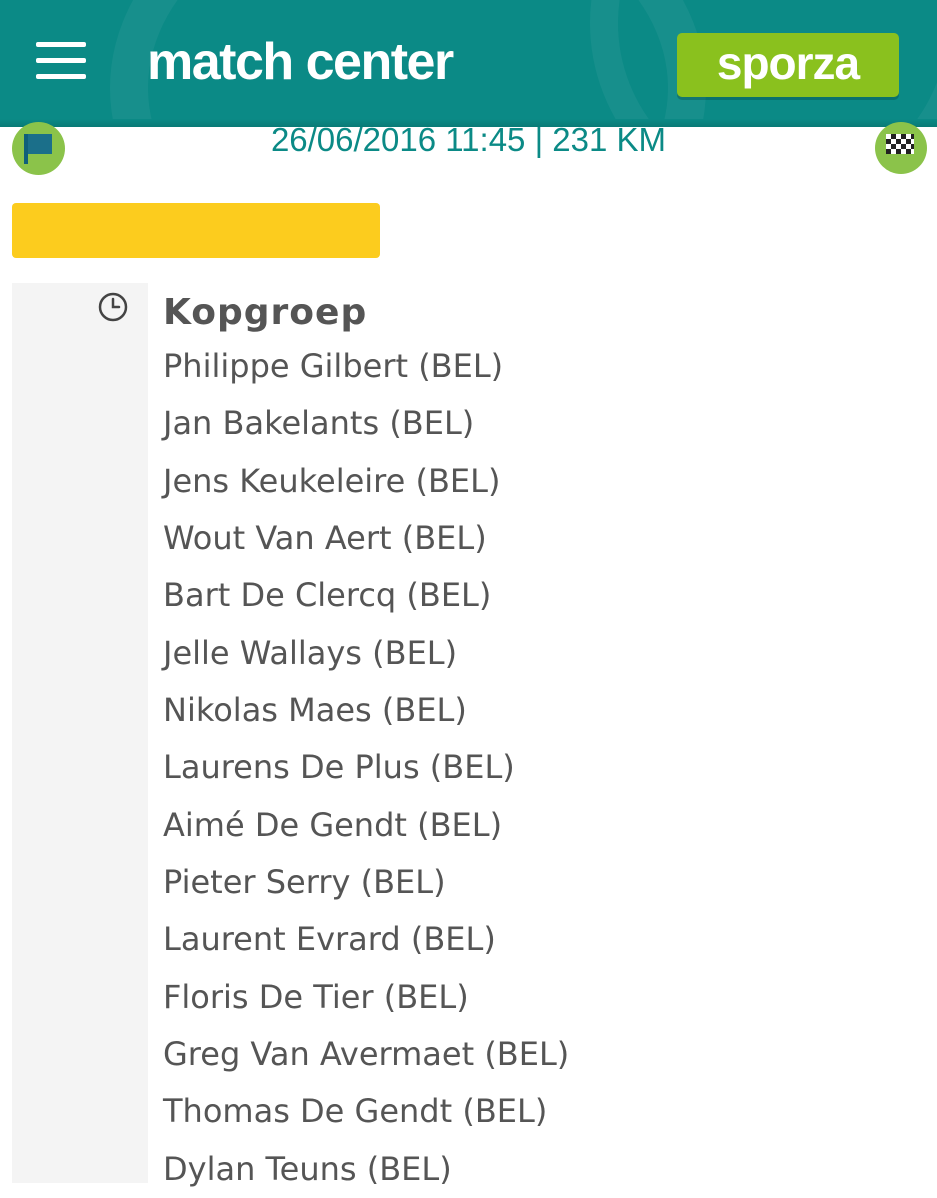 The height and width of the screenshot is (1198, 937). Describe the element at coordinates (310, 652) in the screenshot. I see `rider-list-item: Jelle Wallays (BEL)` at that location.